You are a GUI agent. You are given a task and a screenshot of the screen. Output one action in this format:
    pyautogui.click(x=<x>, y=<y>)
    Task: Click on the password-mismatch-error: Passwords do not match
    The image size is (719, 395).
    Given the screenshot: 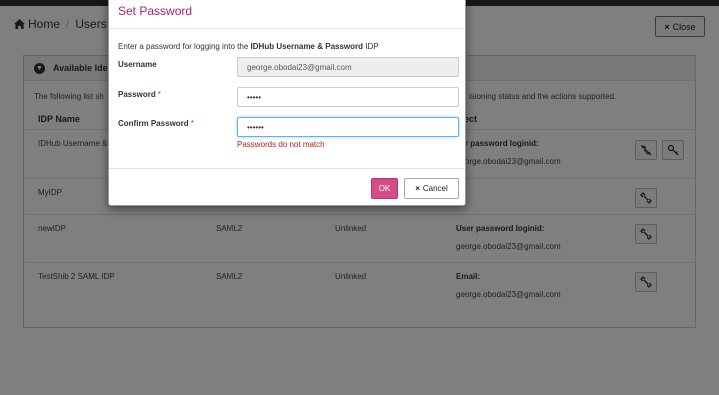 What is the action you would take?
    pyautogui.click(x=281, y=144)
    